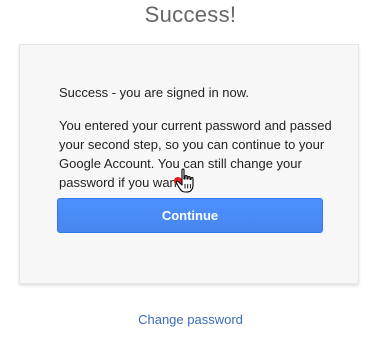  Describe the element at coordinates (184, 180) in the screenshot. I see `hand-pointer-icon` at that location.